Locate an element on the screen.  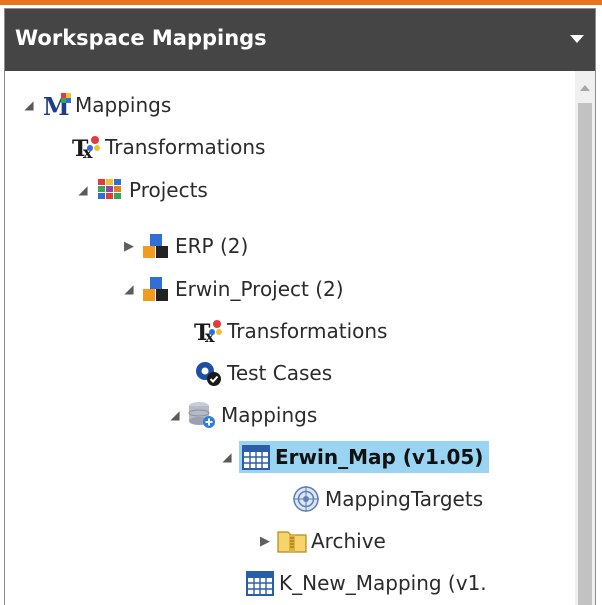
tree-node-test-cases: Test Cases is located at coordinates (262, 373).